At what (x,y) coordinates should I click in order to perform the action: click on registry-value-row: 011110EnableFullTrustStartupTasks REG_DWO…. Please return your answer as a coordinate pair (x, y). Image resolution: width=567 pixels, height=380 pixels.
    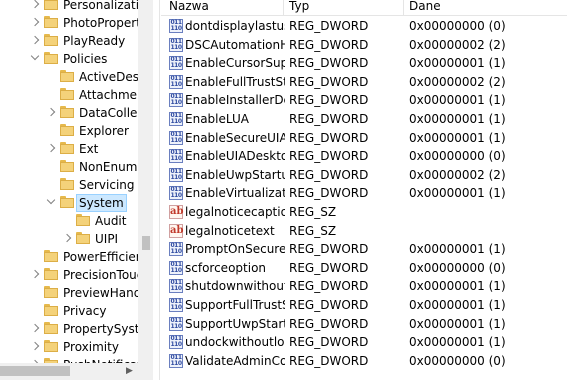
    Looking at the image, I should click on (364, 82).